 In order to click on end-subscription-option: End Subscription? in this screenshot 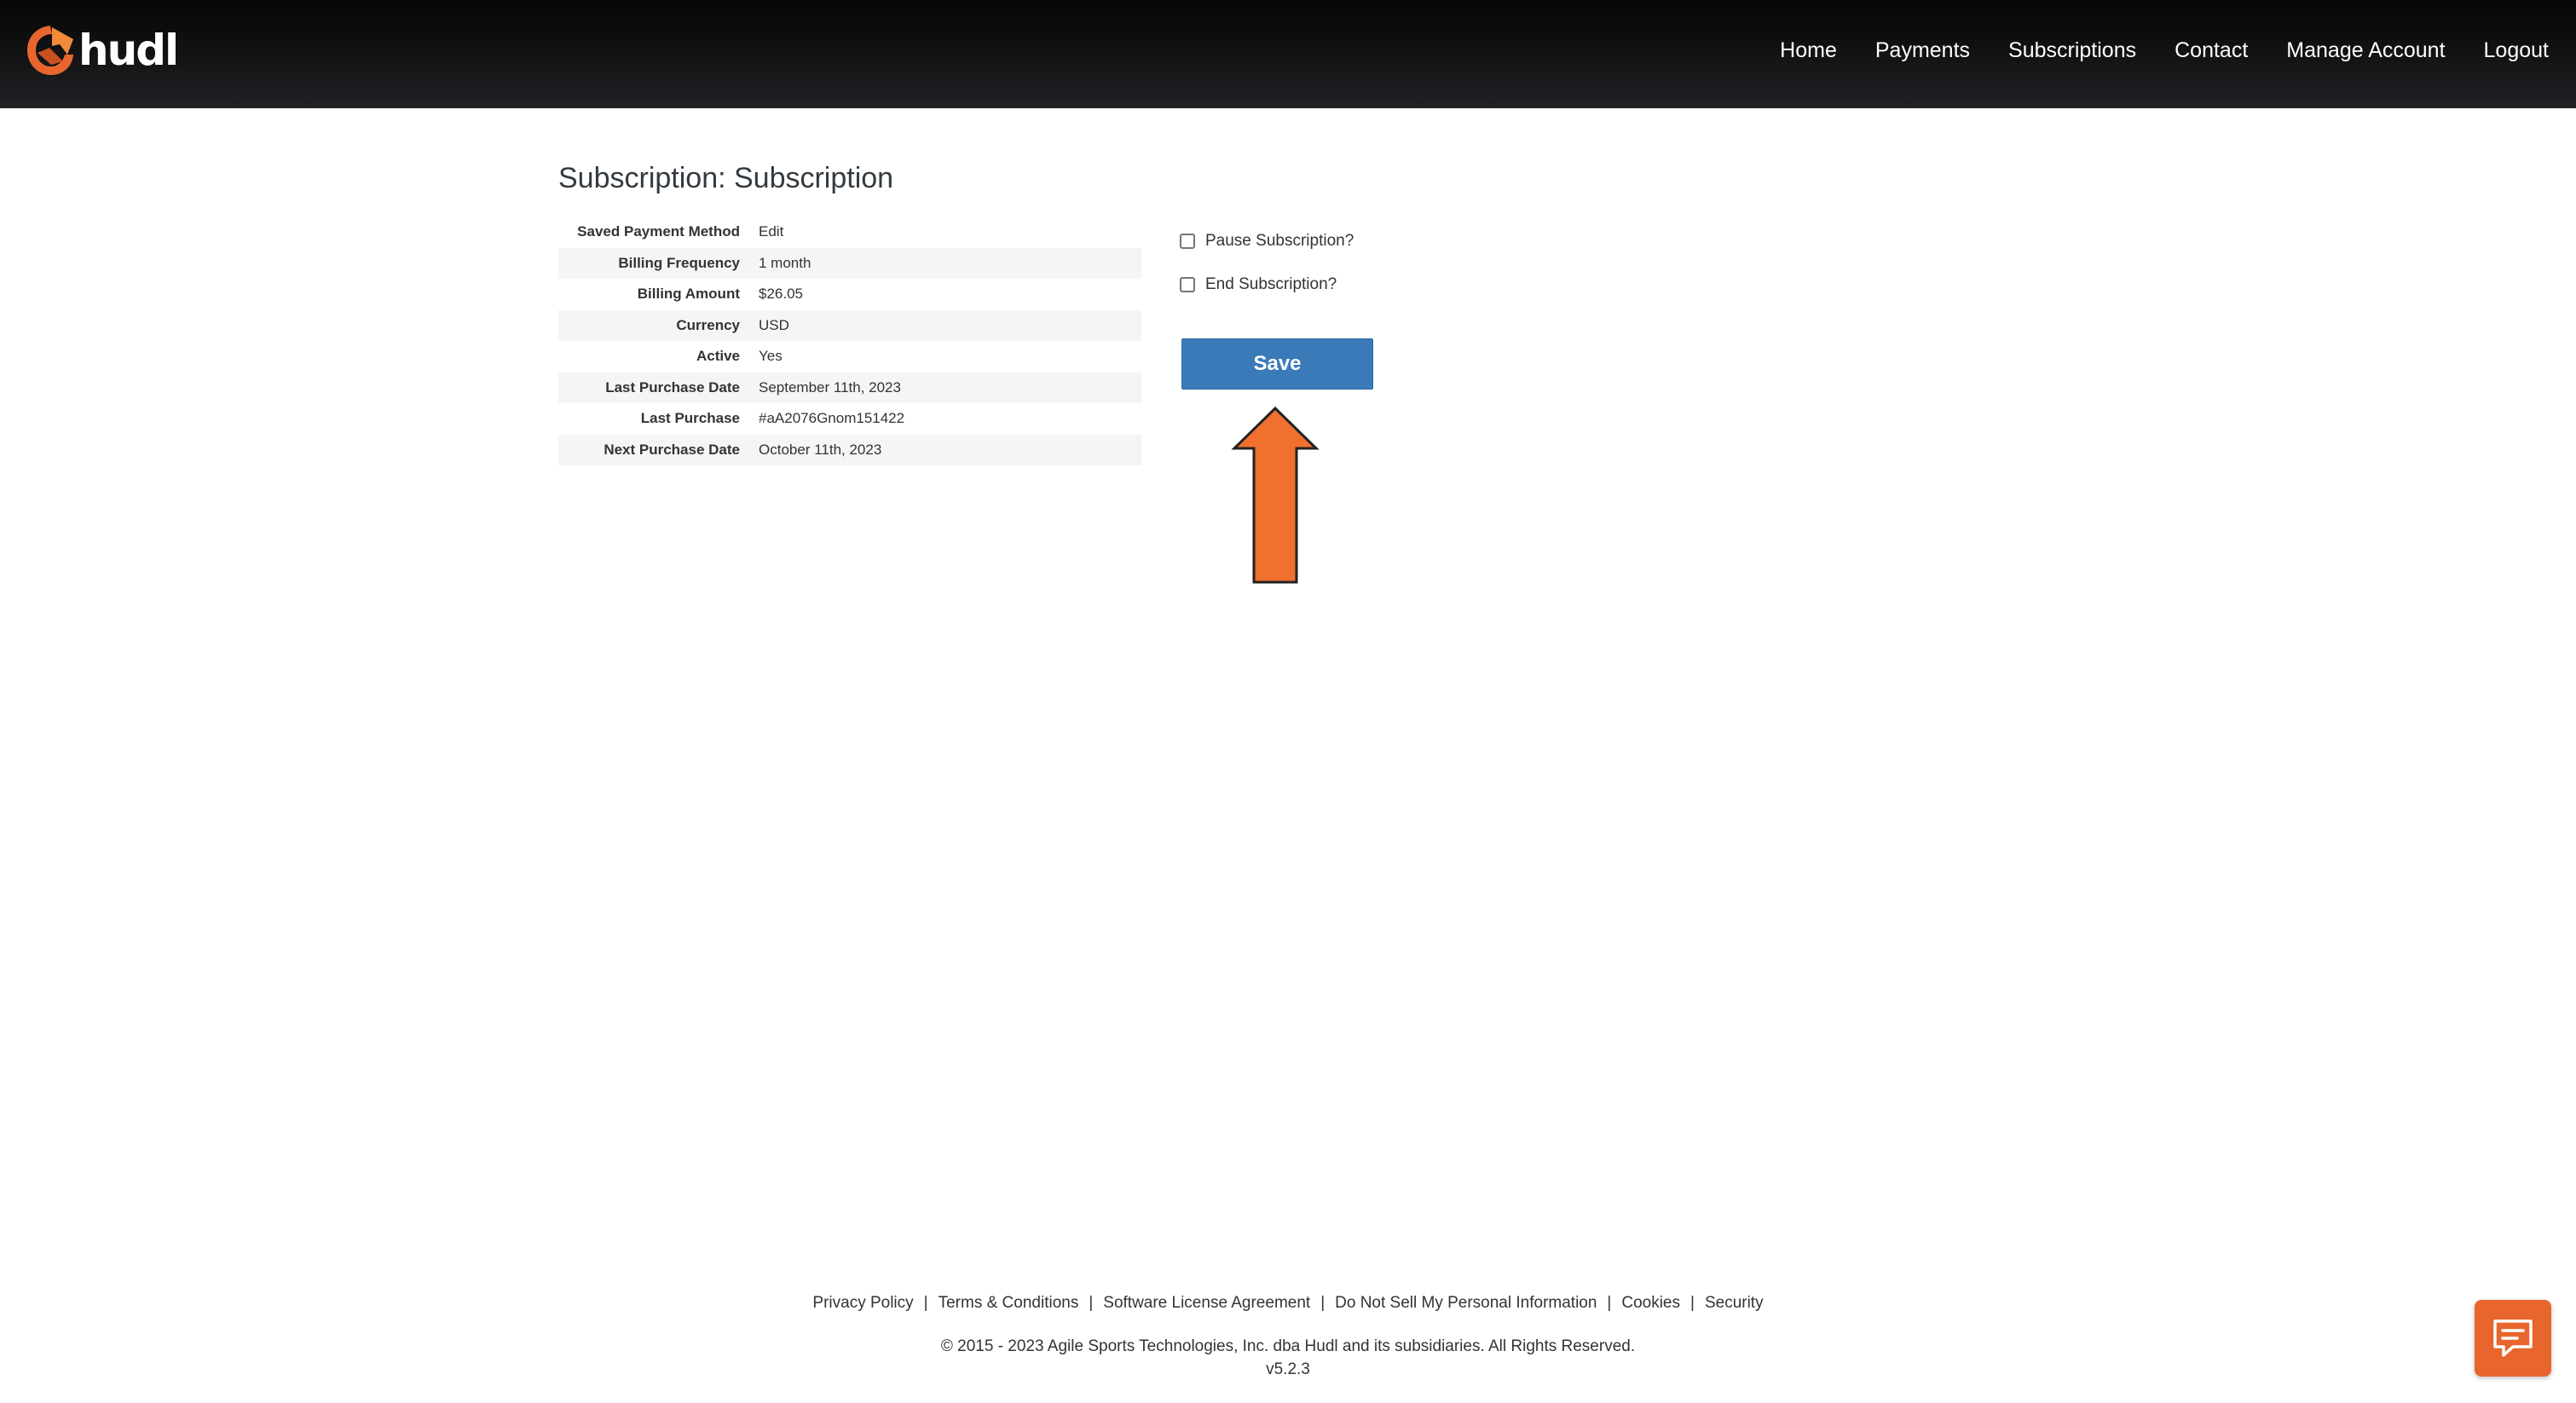, I will do `click(1267, 284)`.